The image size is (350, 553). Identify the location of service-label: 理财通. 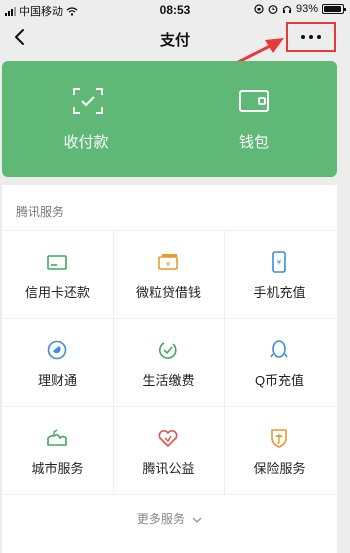
(57, 380).